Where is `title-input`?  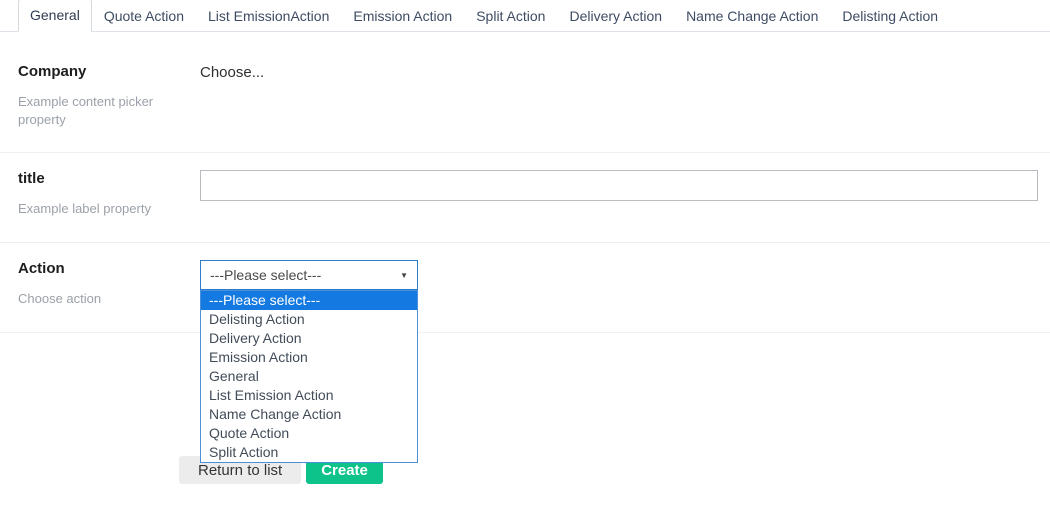
title-input is located at coordinates (619, 185).